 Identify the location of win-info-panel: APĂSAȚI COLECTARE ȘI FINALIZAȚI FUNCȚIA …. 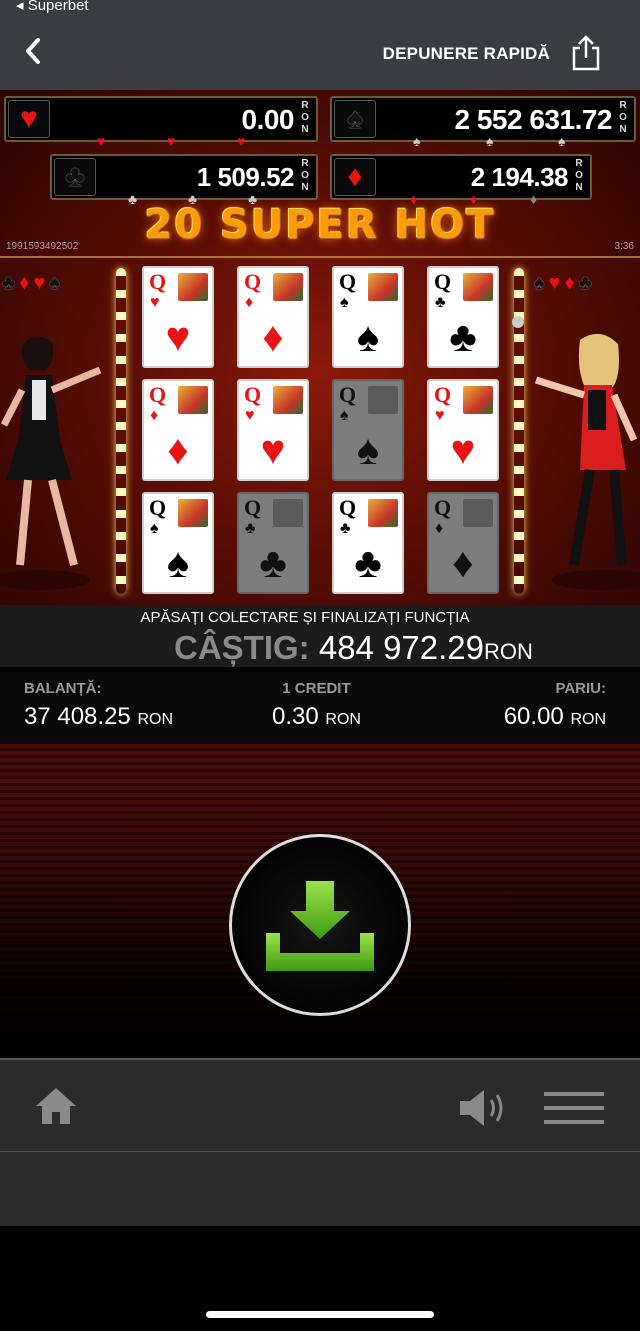
(320, 636).